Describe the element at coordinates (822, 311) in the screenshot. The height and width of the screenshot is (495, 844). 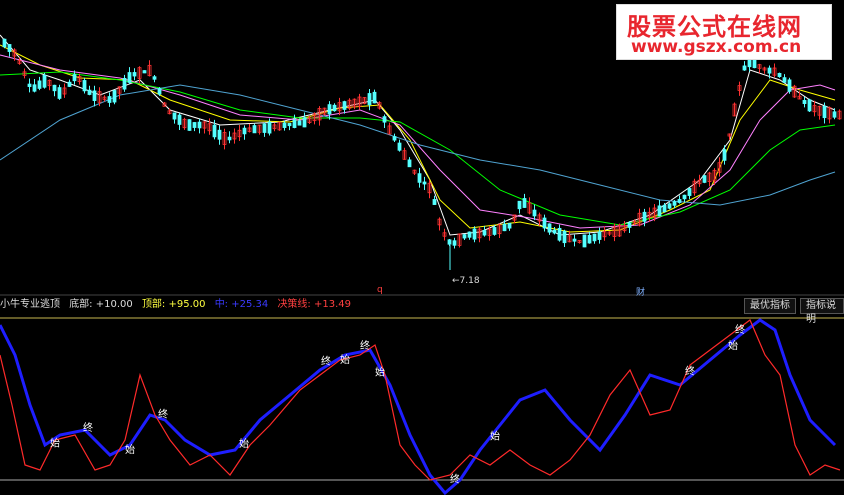
I see `indicator-help-button: 指标说明` at that location.